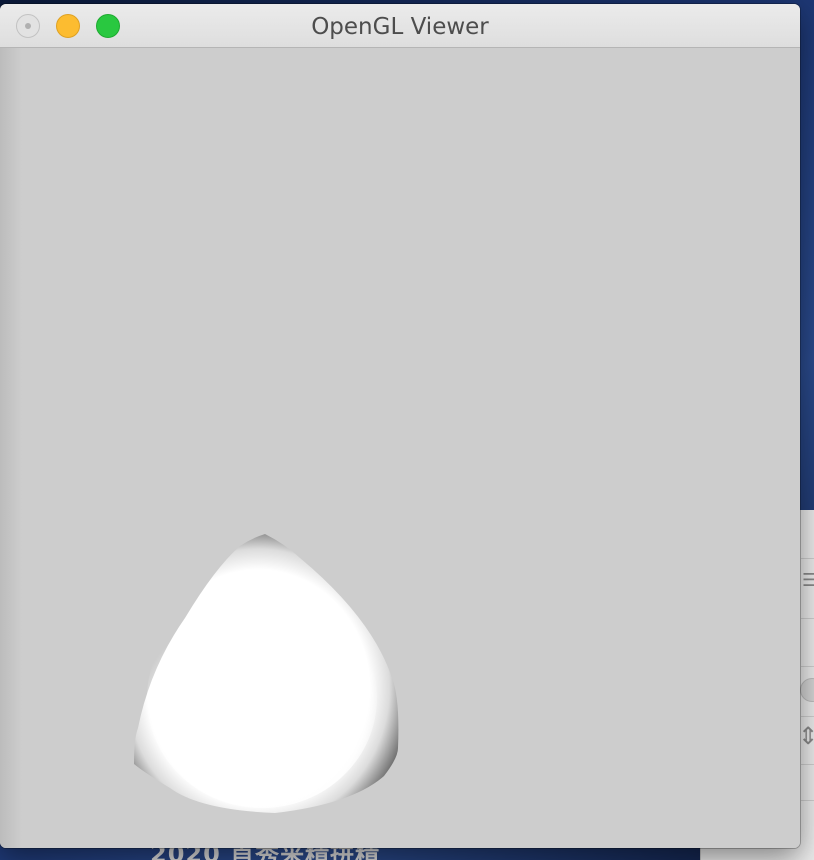  I want to click on rendered-scene, so click(266, 673).